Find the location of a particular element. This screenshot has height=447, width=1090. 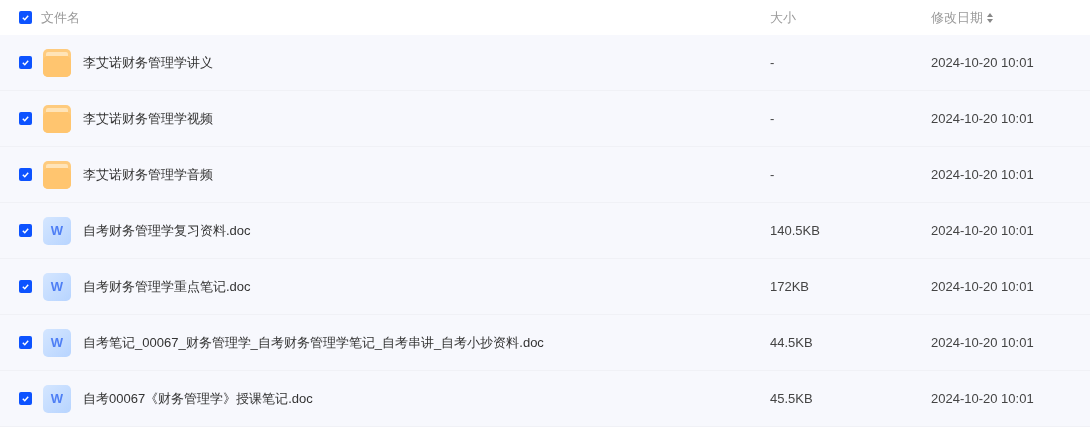

column-header: 文件名 is located at coordinates (60, 17).